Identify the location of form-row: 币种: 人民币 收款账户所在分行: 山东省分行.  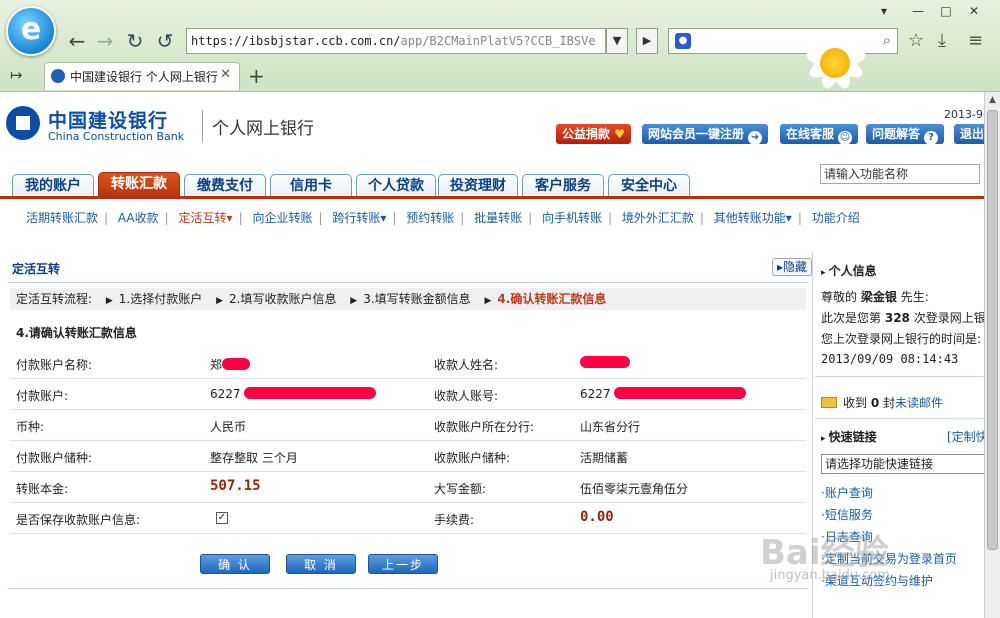
(408, 425).